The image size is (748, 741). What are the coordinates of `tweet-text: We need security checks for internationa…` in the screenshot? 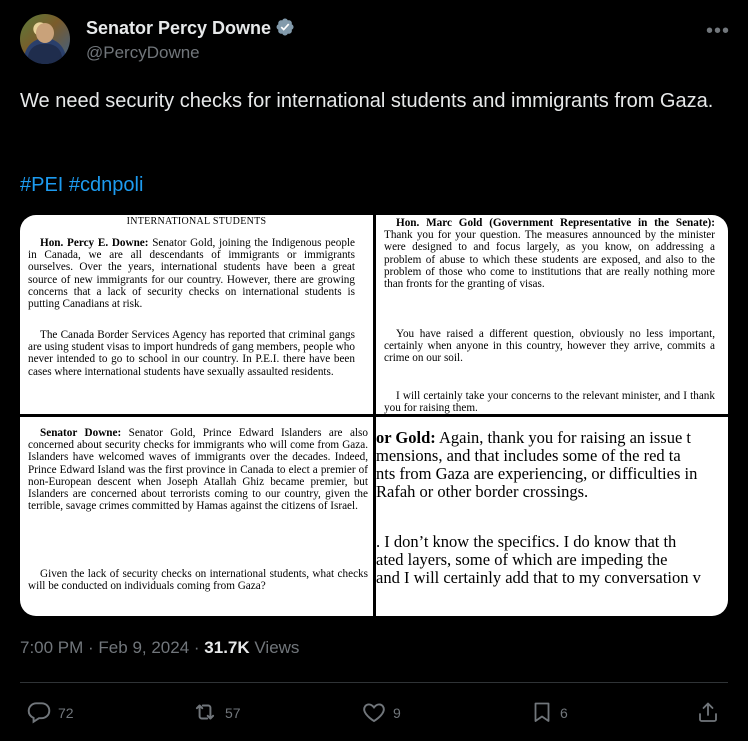 It's located at (367, 101).